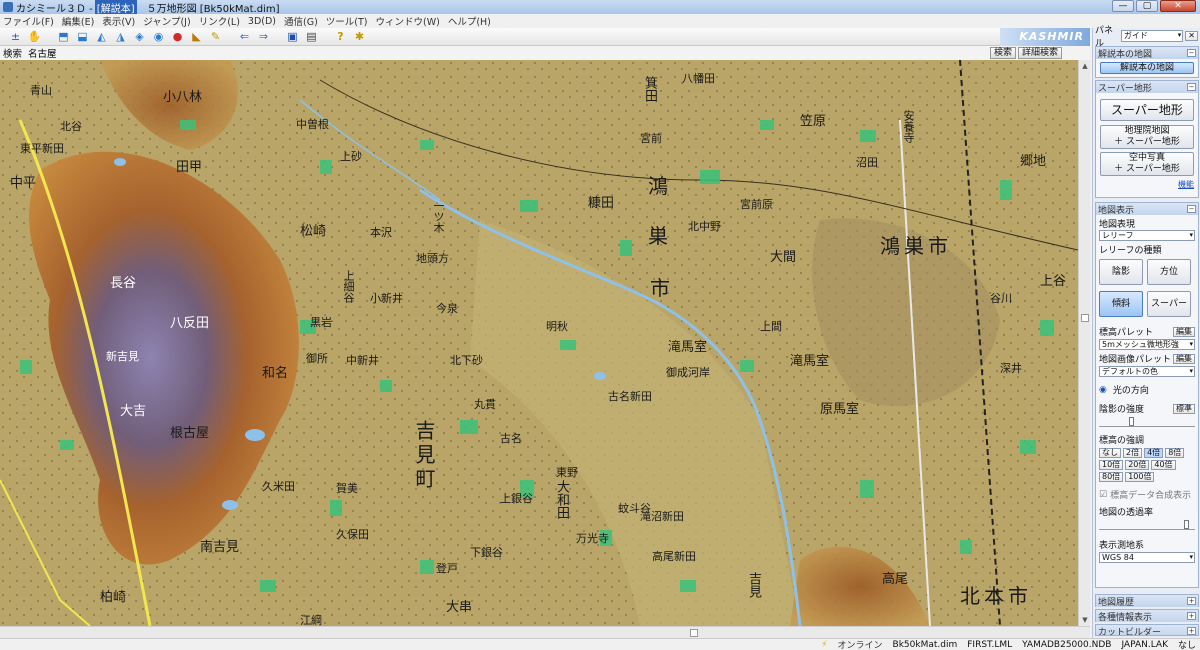  What do you see at coordinates (321, 322) in the screenshot?
I see `map-label: 黒岩` at bounding box center [321, 322].